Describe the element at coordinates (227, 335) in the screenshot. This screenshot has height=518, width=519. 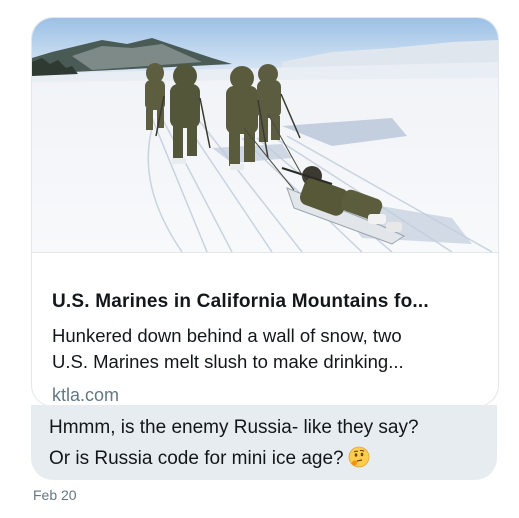
I see `link-description-line: Hunkered down behind a wall of snow, two` at that location.